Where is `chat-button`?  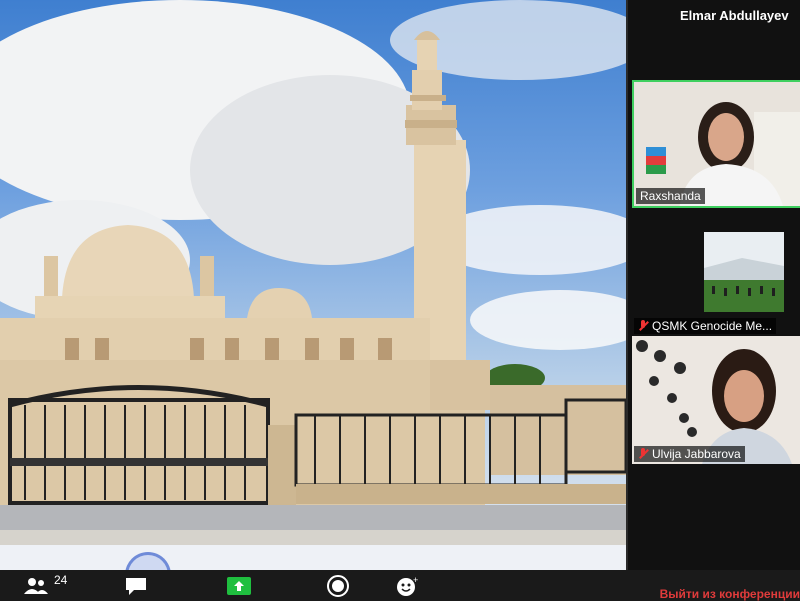 chat-button is located at coordinates (136, 586).